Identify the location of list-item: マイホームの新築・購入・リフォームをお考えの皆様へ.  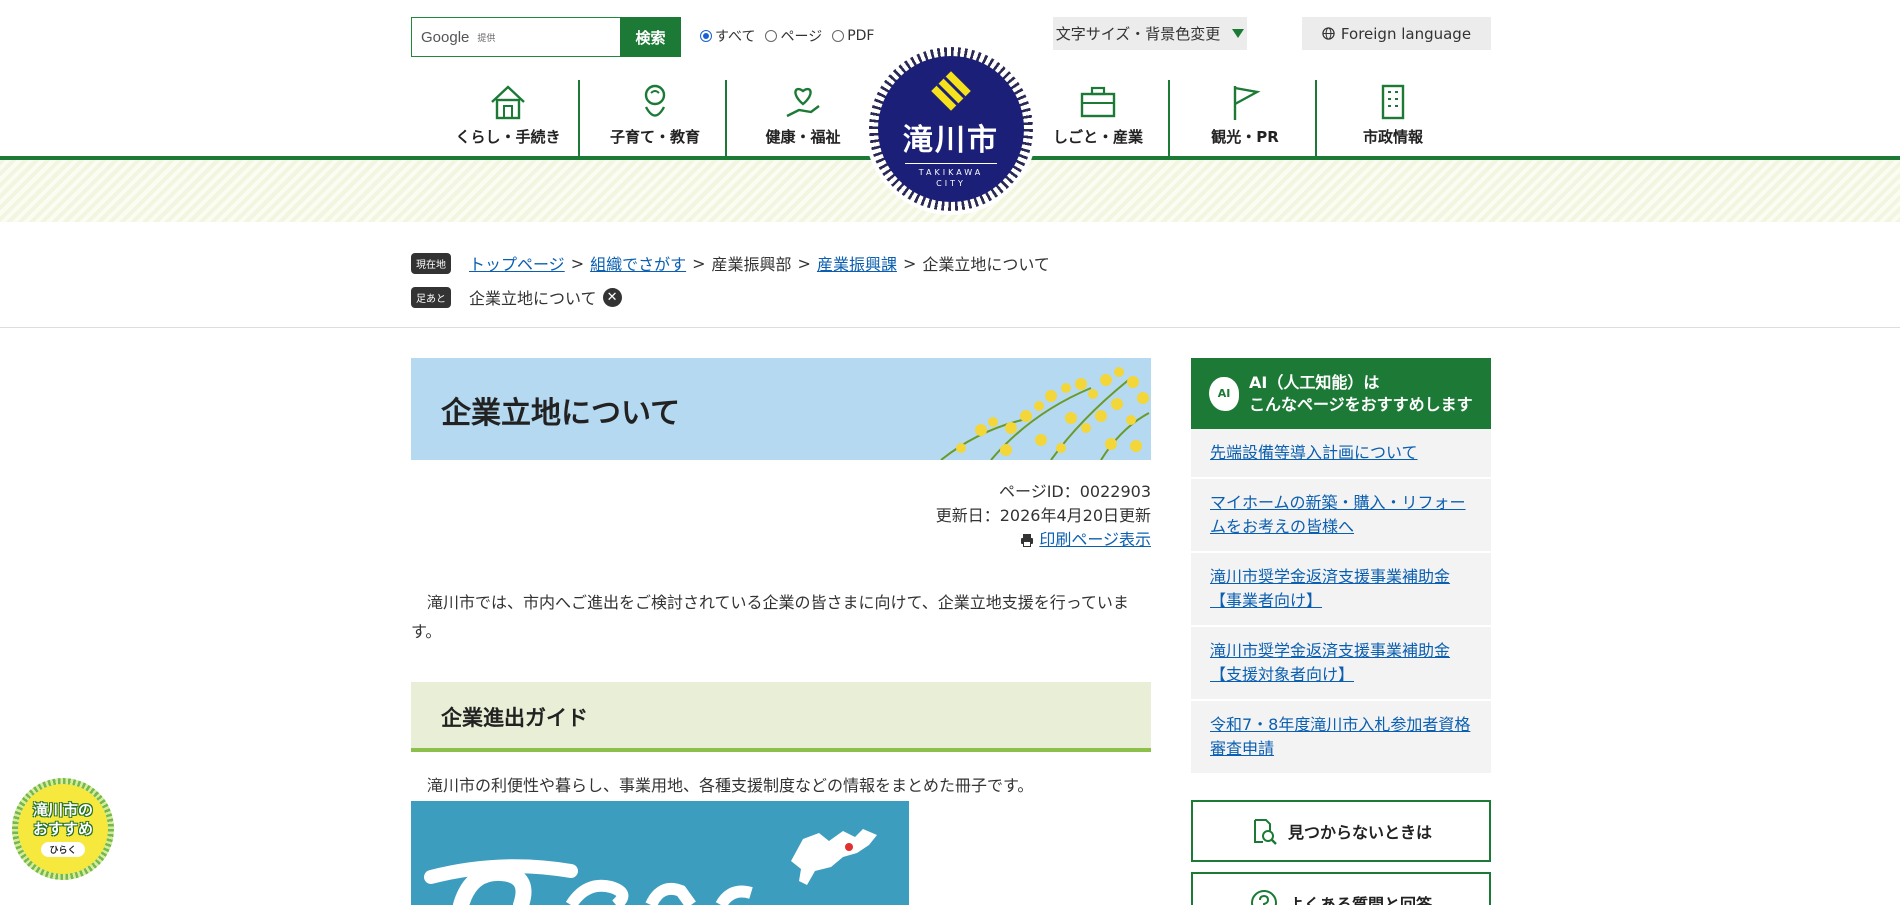
(1341, 516).